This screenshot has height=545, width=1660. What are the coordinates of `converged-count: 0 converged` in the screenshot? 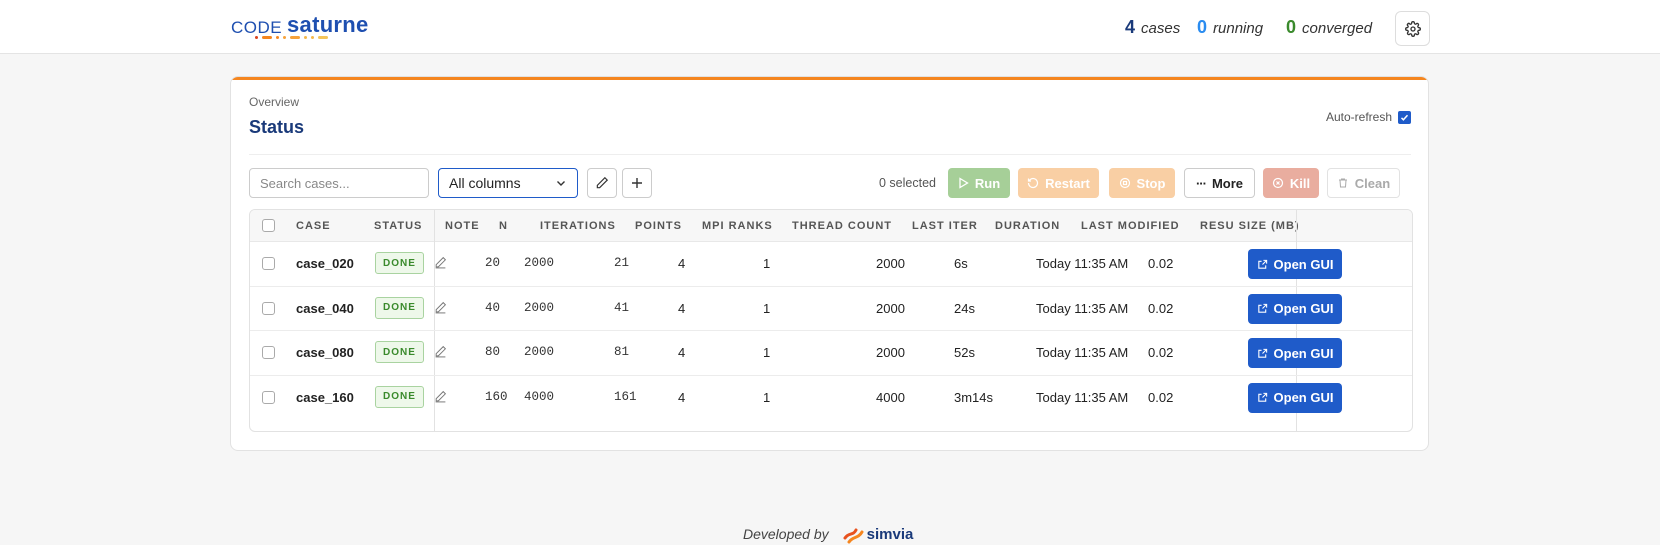 It's located at (1329, 27).